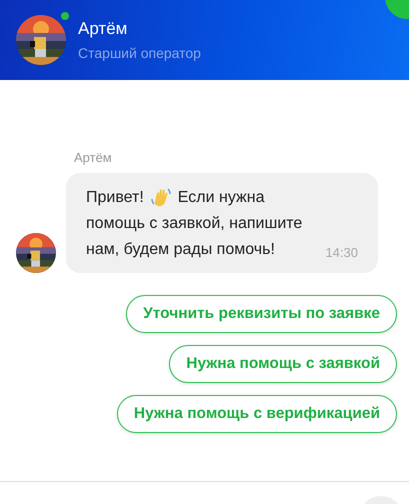 Image resolution: width=409 pixels, height=504 pixels. I want to click on message-text: Привет!, so click(115, 198).